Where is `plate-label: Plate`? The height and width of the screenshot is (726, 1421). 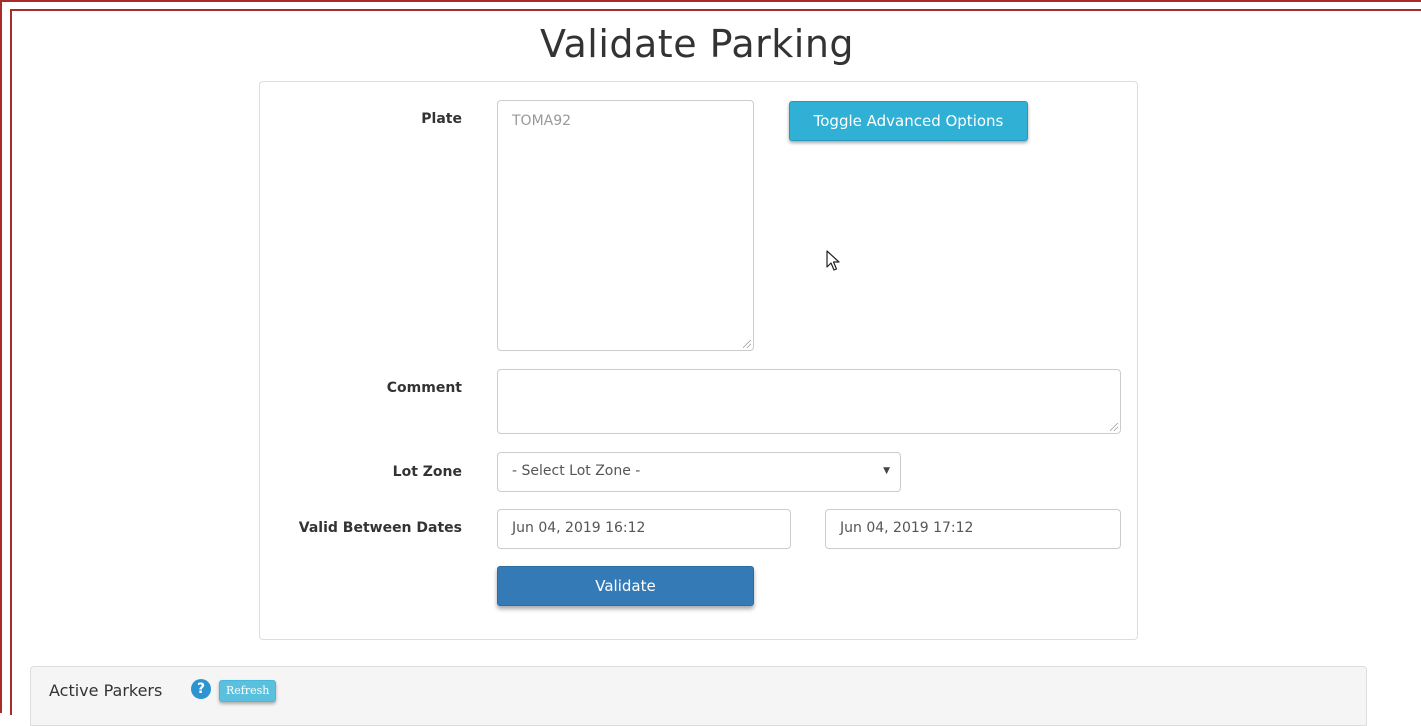
plate-label: Plate is located at coordinates (441, 119).